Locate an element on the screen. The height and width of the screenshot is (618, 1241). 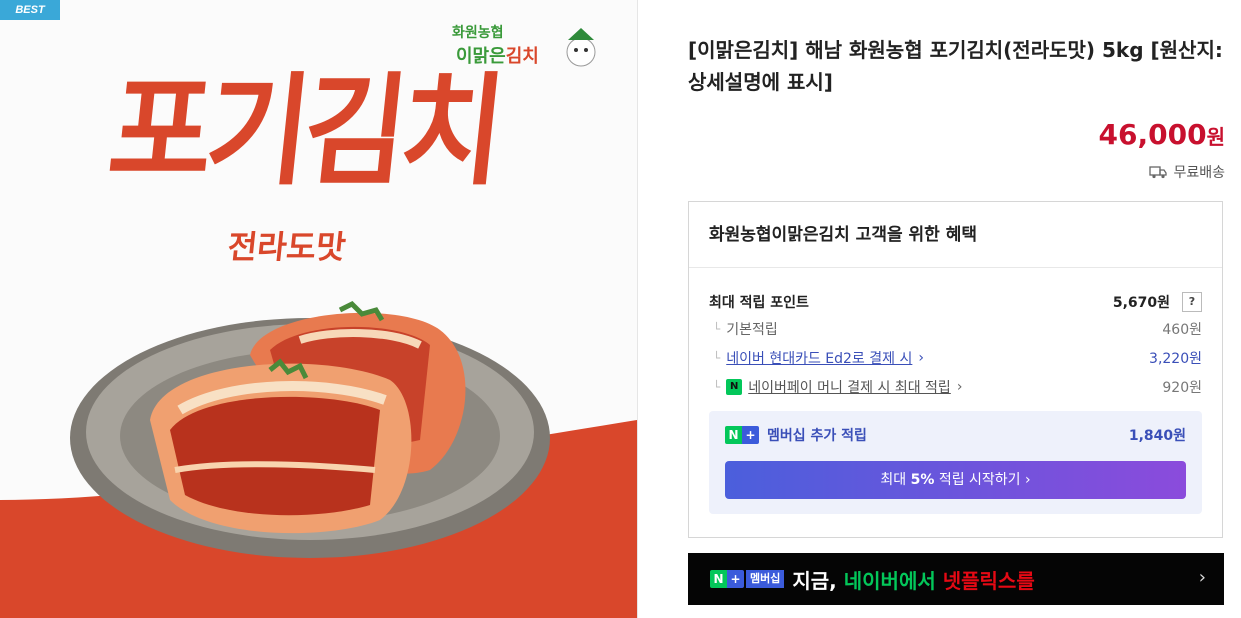
truck-icon is located at coordinates (1158, 172).